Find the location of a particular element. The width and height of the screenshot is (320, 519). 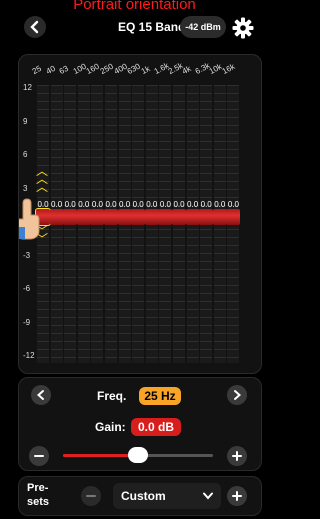

back-button is located at coordinates (35, 27).